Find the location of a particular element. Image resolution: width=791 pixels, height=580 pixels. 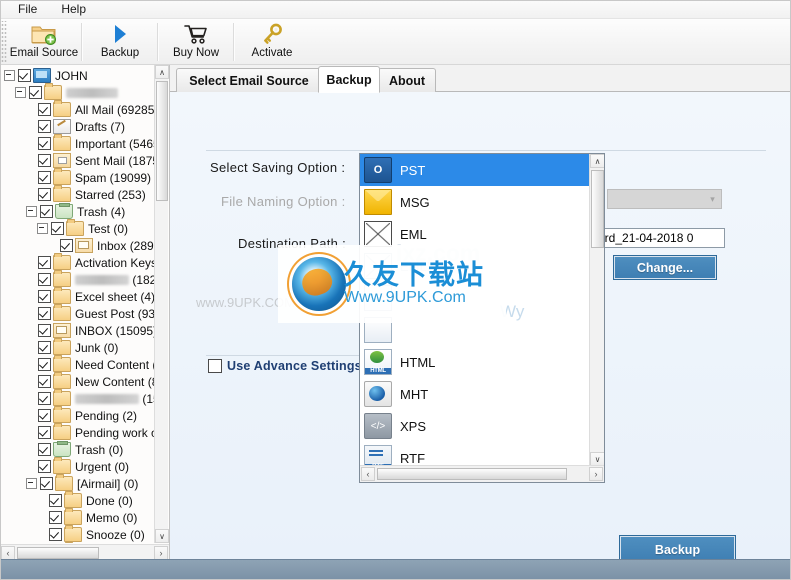

tree-item: Guest Post (93) is located at coordinates (77, 313).